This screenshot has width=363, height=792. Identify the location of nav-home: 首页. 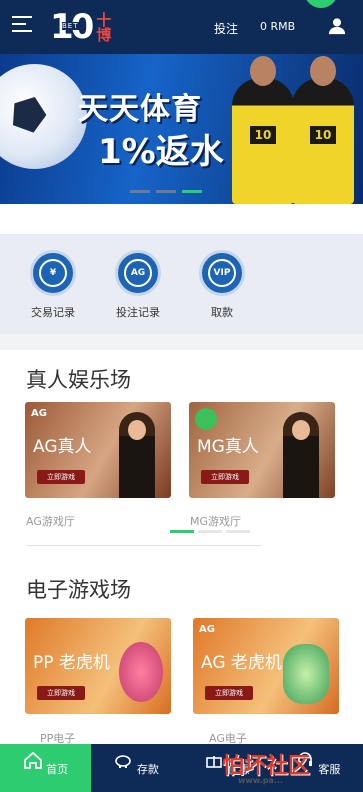
(45, 768).